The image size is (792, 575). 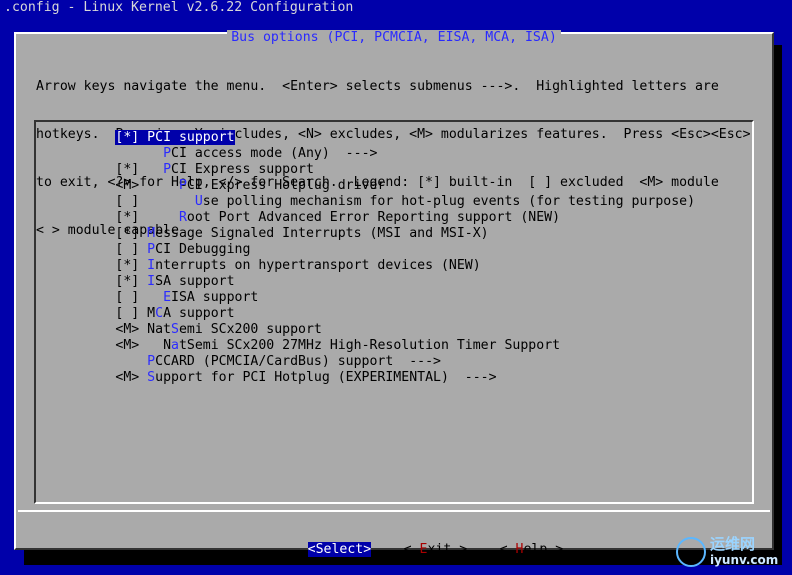 I want to click on menu-item: [*] PCI support, so click(x=365, y=138).